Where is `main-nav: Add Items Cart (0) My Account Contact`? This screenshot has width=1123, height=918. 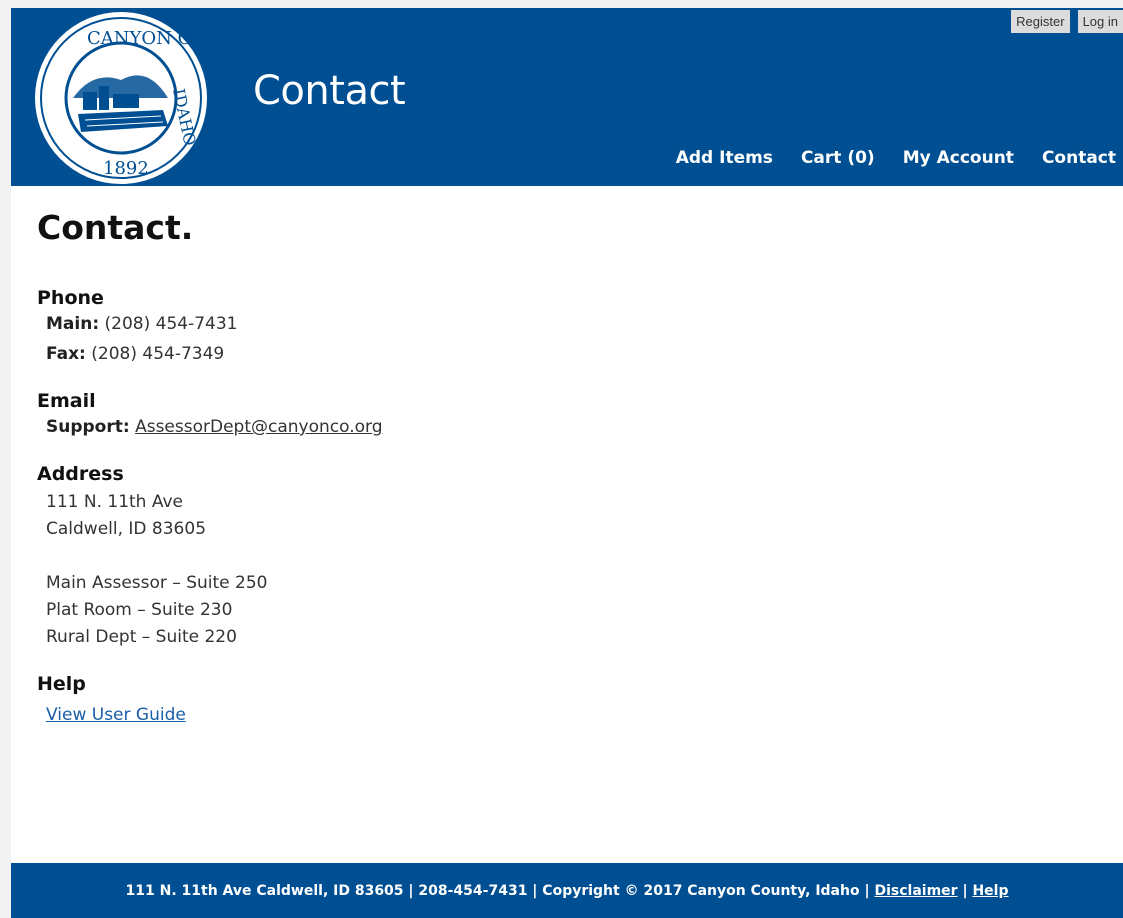
main-nav: Add Items Cart (0) My Account Contact is located at coordinates (896, 158).